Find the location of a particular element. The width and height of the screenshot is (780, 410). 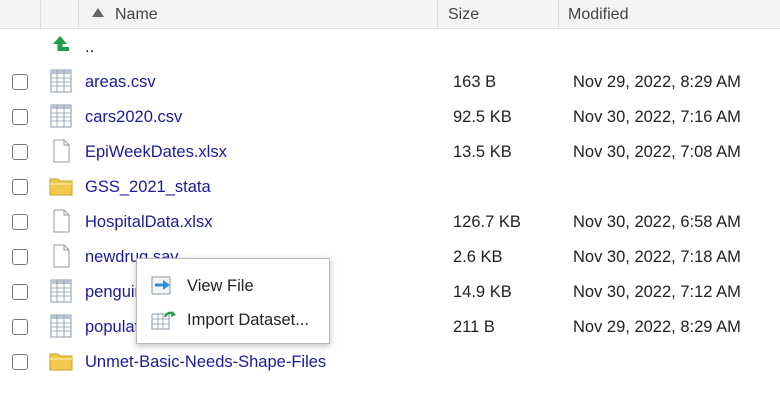

file-modified-date: Nov 30, 2022, 7:12 AM is located at coordinates (657, 292).